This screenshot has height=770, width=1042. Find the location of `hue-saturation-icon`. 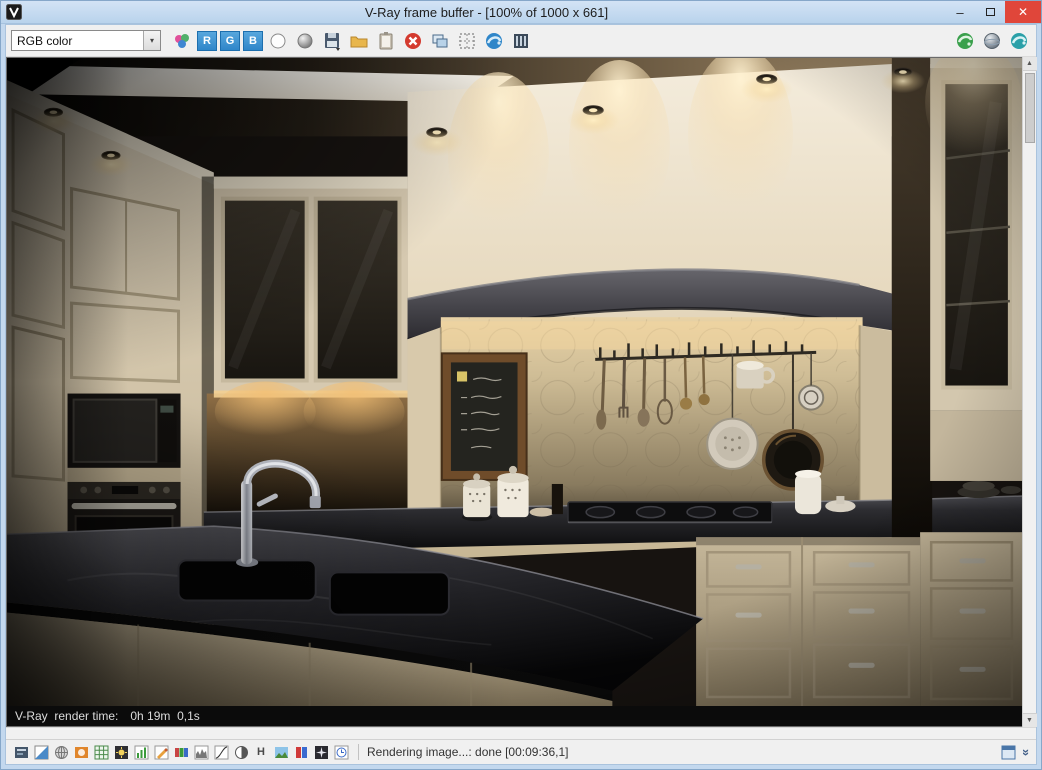

hue-saturation-icon is located at coordinates (161, 752).